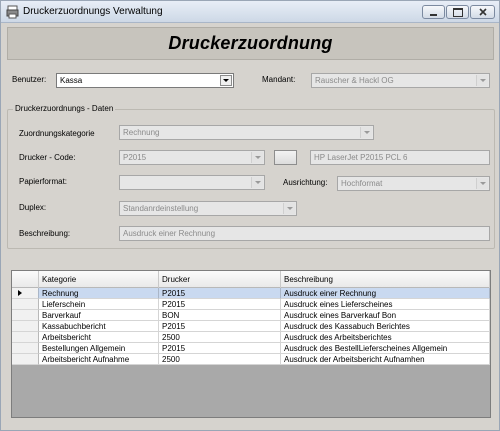 The height and width of the screenshot is (431, 500). What do you see at coordinates (25, 279) in the screenshot?
I see `row-header-corner` at bounding box center [25, 279].